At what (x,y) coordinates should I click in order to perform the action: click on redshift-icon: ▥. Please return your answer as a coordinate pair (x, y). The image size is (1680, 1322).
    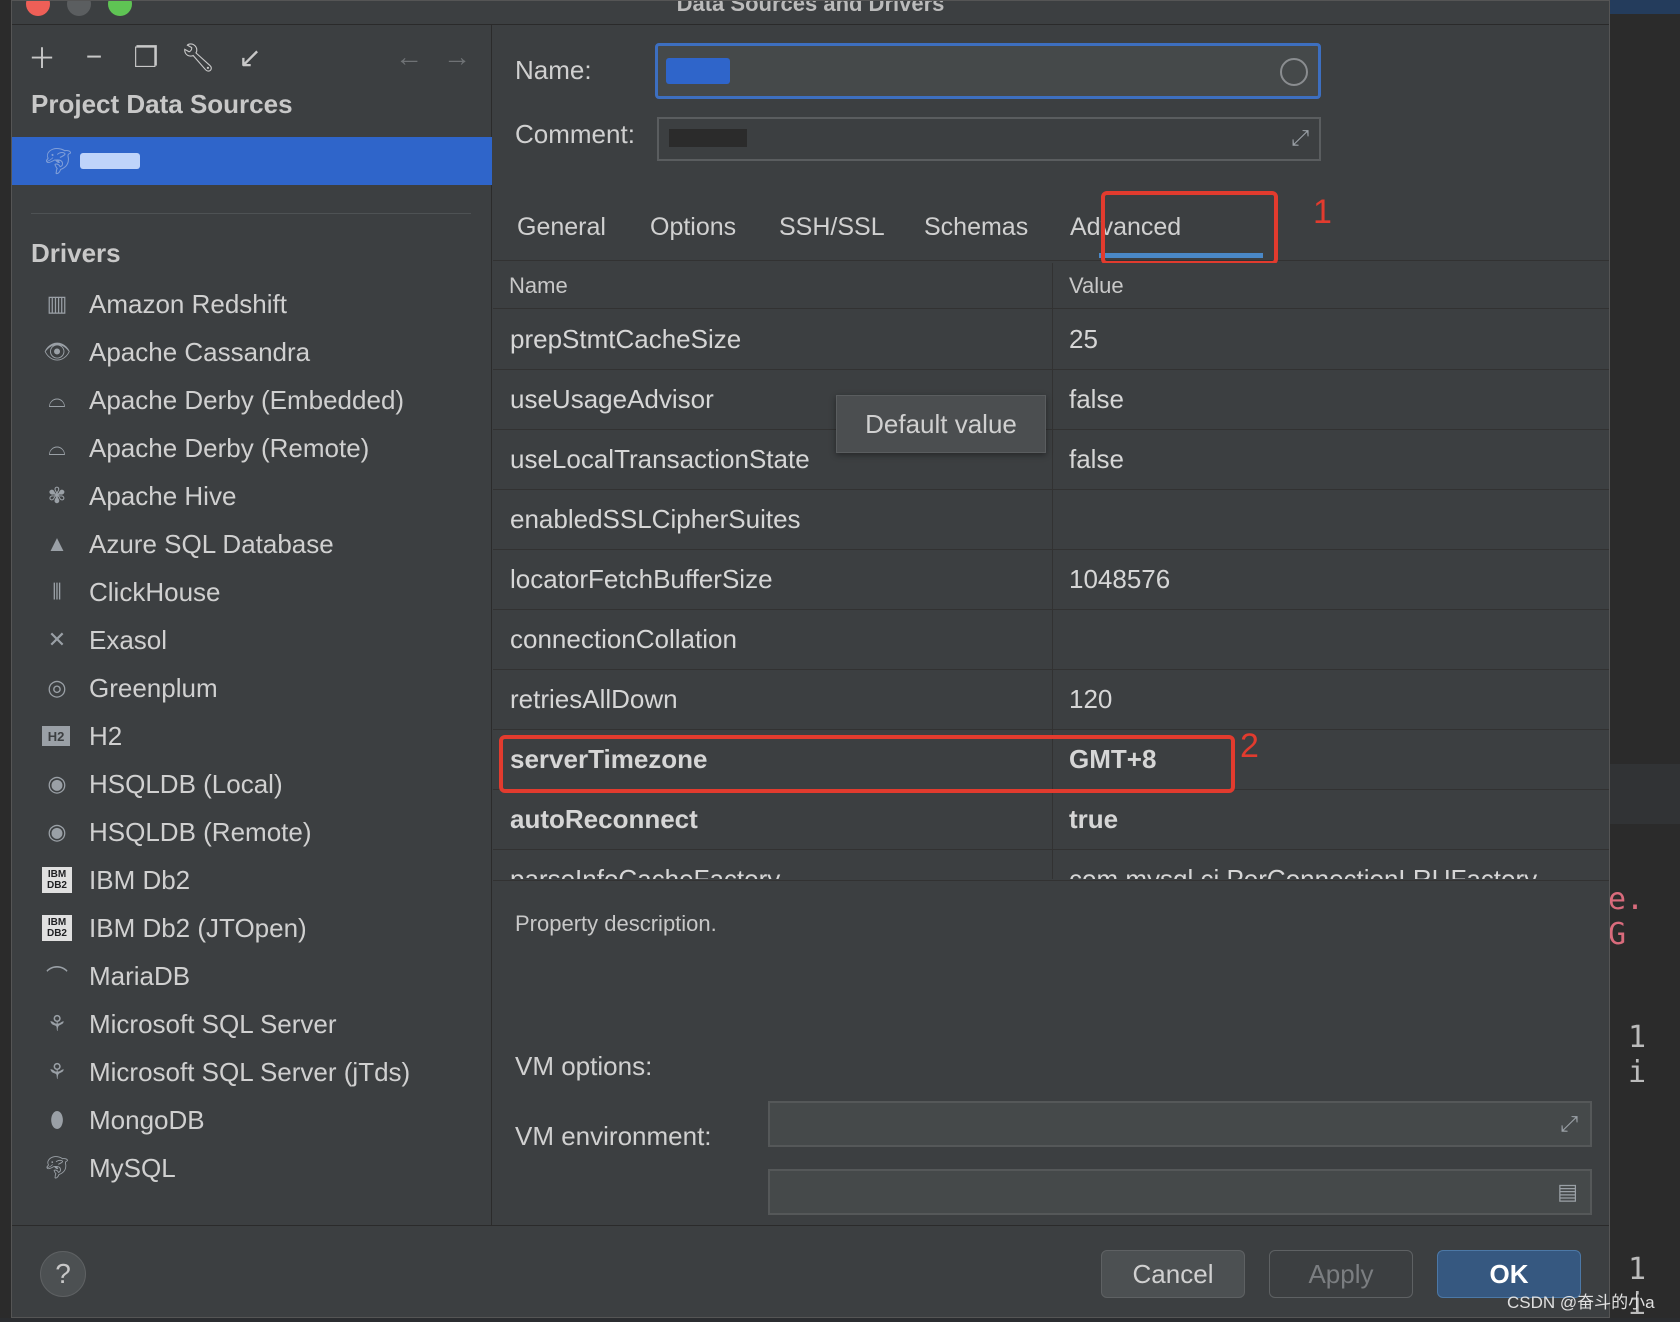
    Looking at the image, I should click on (57, 304).